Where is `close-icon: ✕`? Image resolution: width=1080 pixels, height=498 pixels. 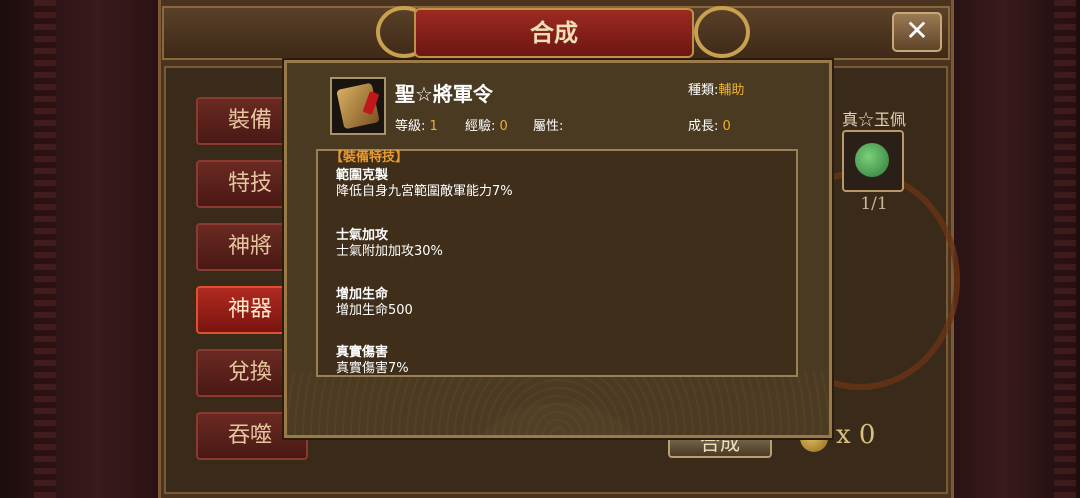 close-icon: ✕ is located at coordinates (917, 30).